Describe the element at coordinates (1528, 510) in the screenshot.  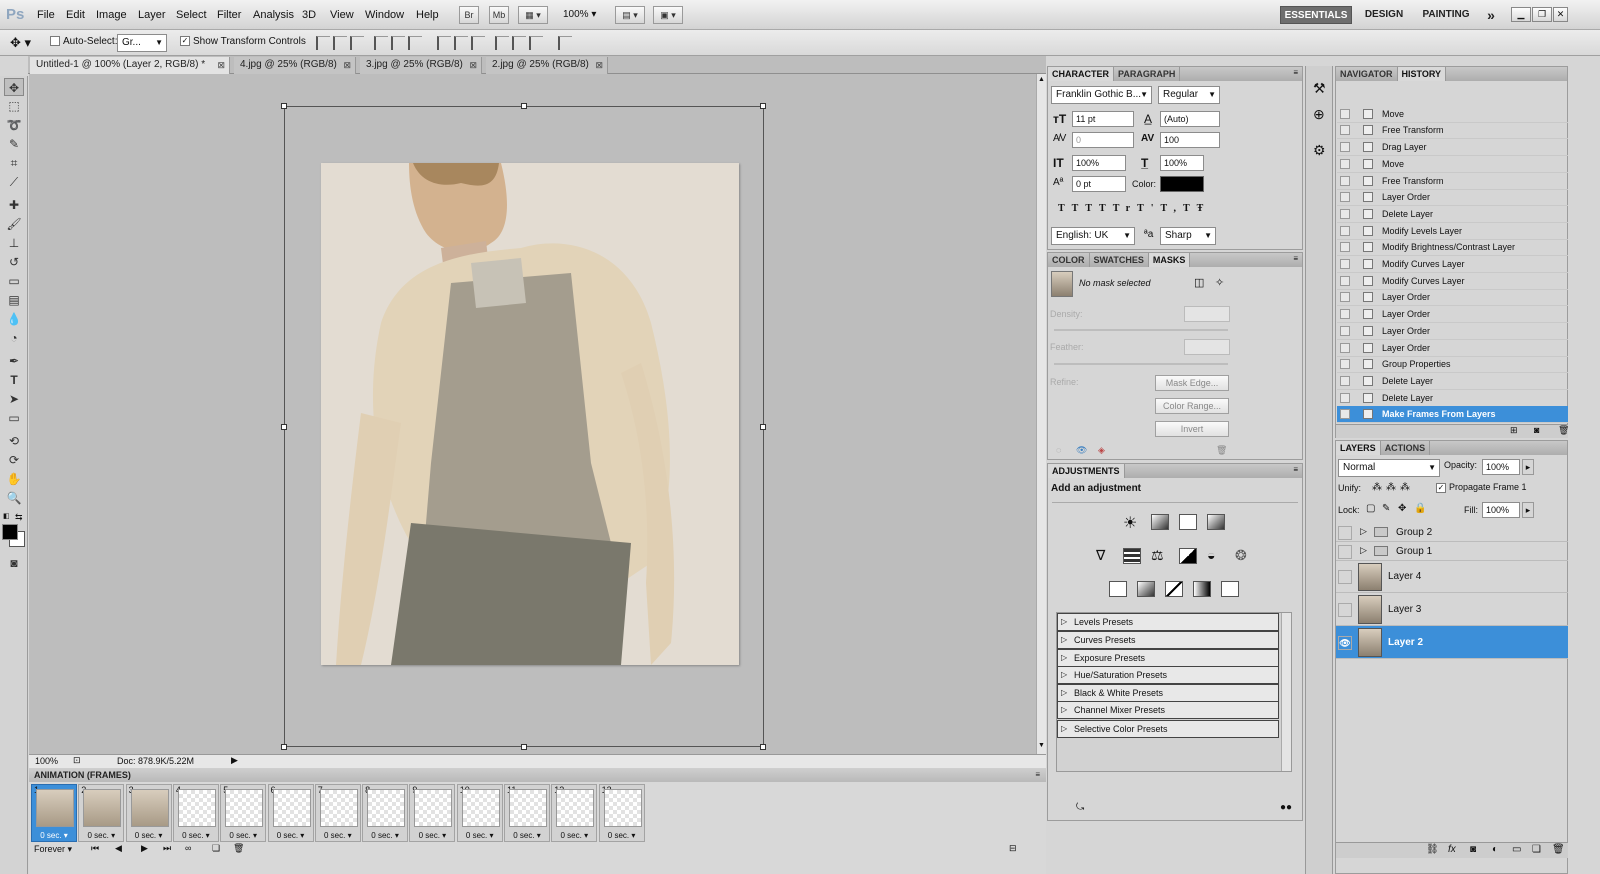
I see `fill-slider-arrow-icon: ▸` at that location.